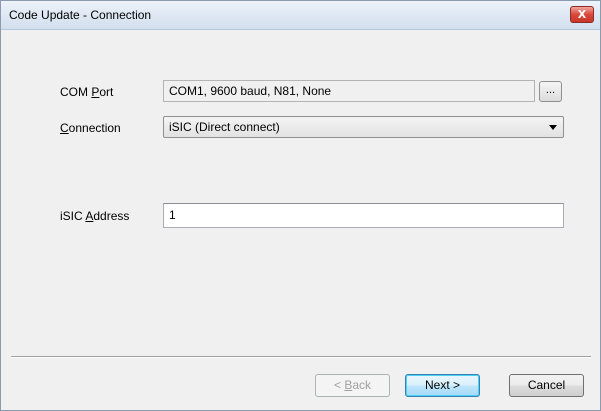 The height and width of the screenshot is (411, 601). Describe the element at coordinates (300, 15) in the screenshot. I see `title-bar: Code Update - Connection X` at that location.